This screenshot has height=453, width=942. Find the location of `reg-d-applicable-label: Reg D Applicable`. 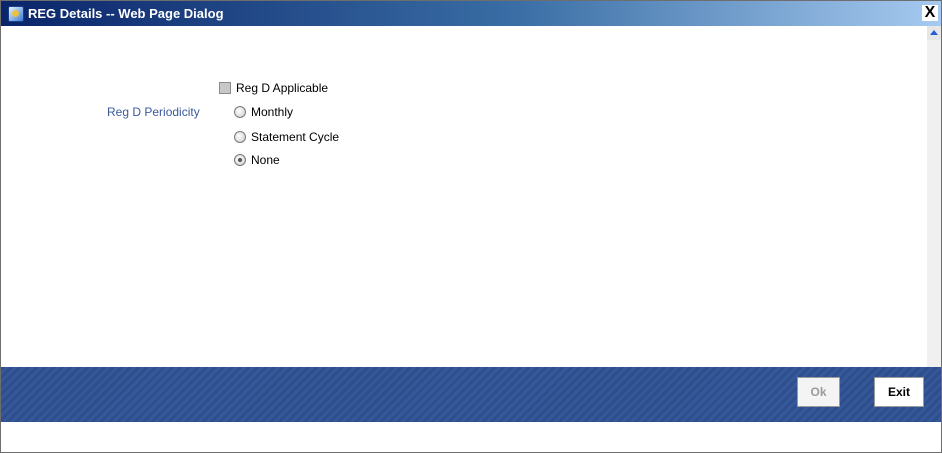

reg-d-applicable-label: Reg D Applicable is located at coordinates (282, 88).